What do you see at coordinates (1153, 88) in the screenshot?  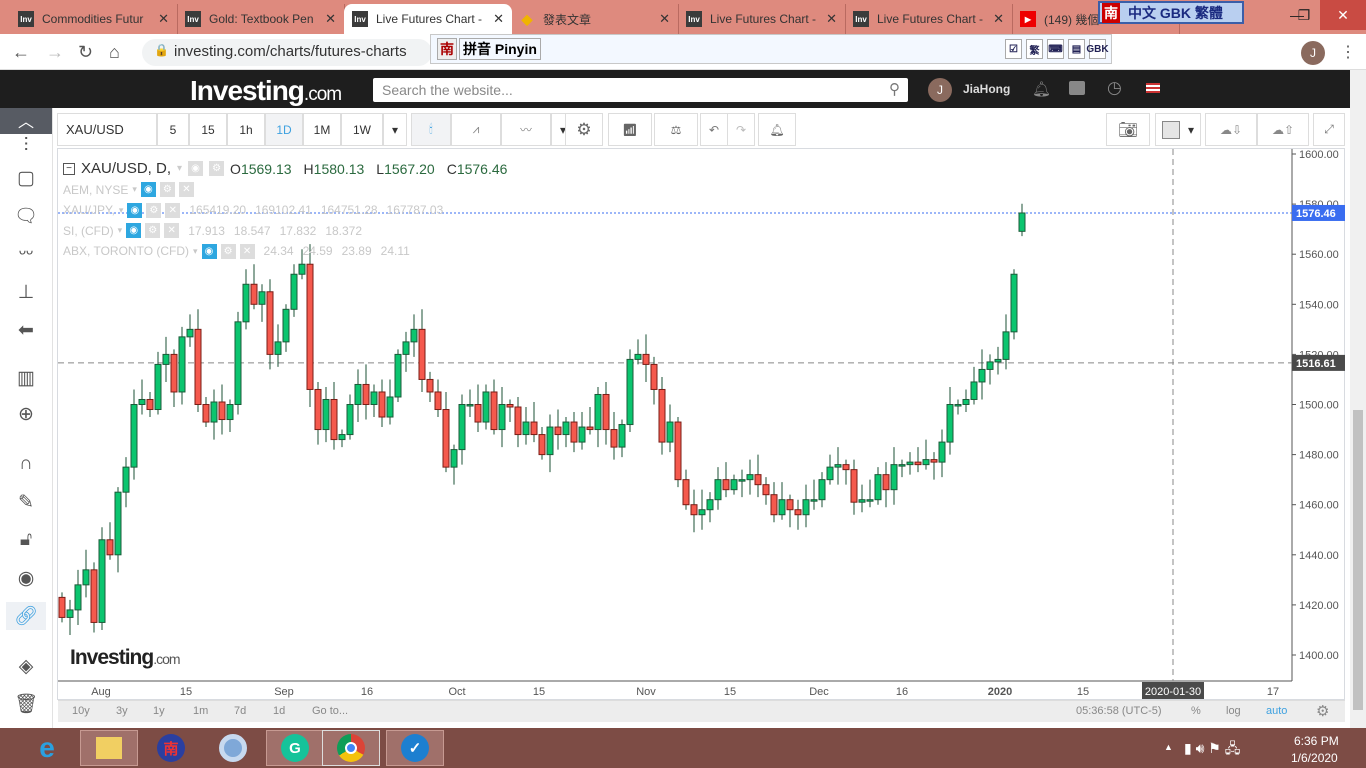 I see `us-flag-icon` at bounding box center [1153, 88].